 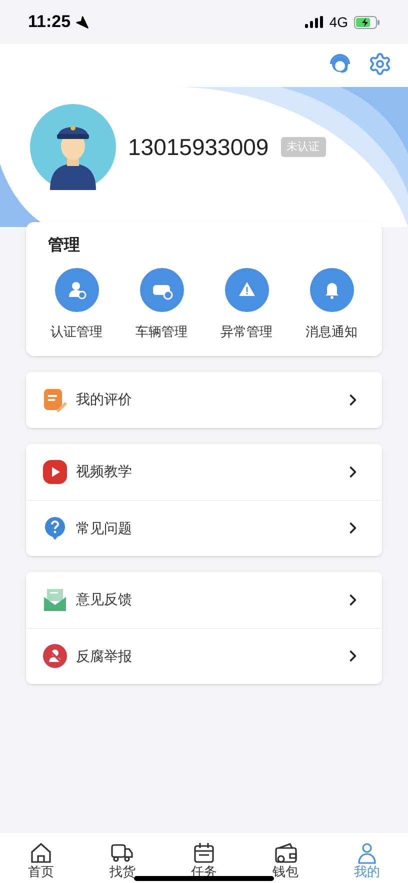 I want to click on menu-item: 意见反馈, so click(x=204, y=600).